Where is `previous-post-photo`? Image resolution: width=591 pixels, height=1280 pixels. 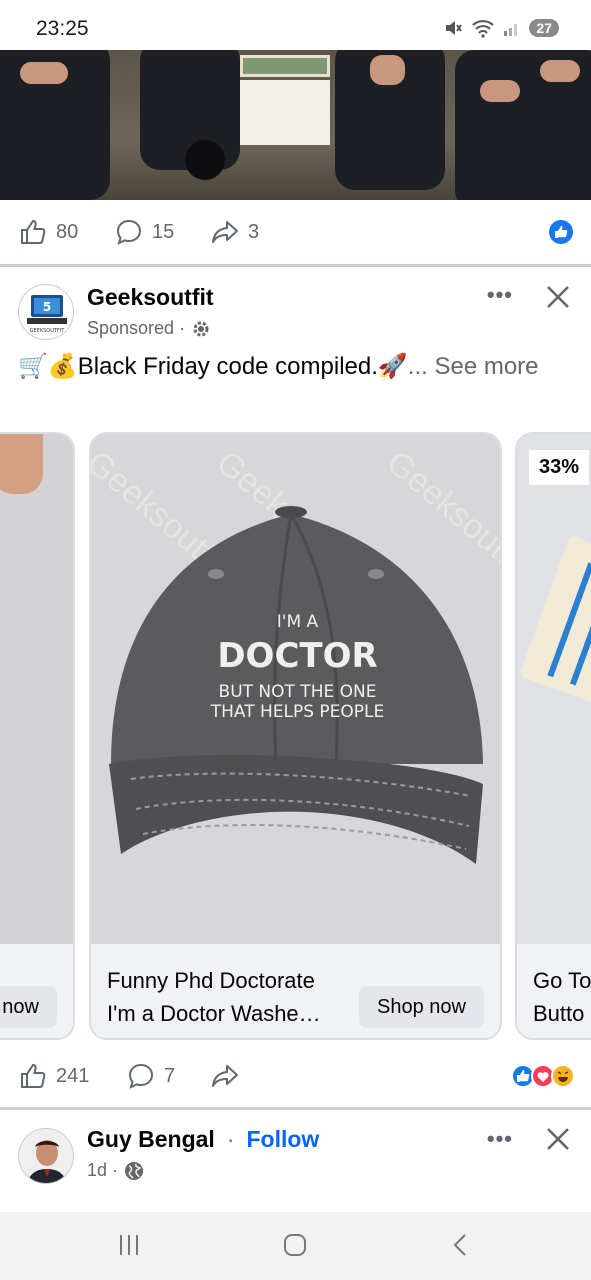
previous-post-photo is located at coordinates (295, 125).